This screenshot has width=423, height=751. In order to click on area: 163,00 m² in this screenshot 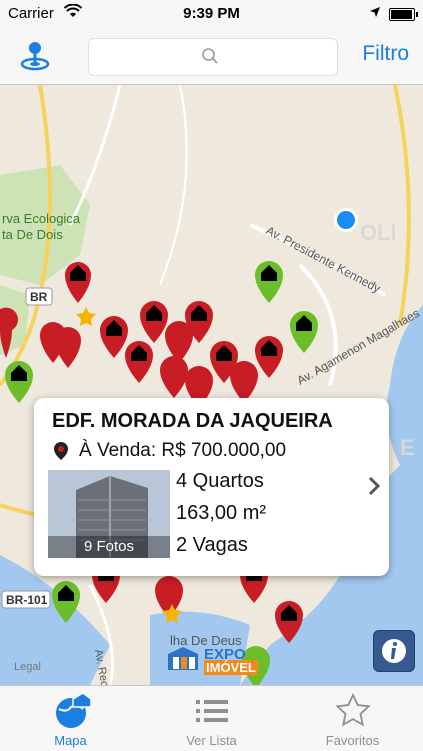, I will do `click(221, 513)`.